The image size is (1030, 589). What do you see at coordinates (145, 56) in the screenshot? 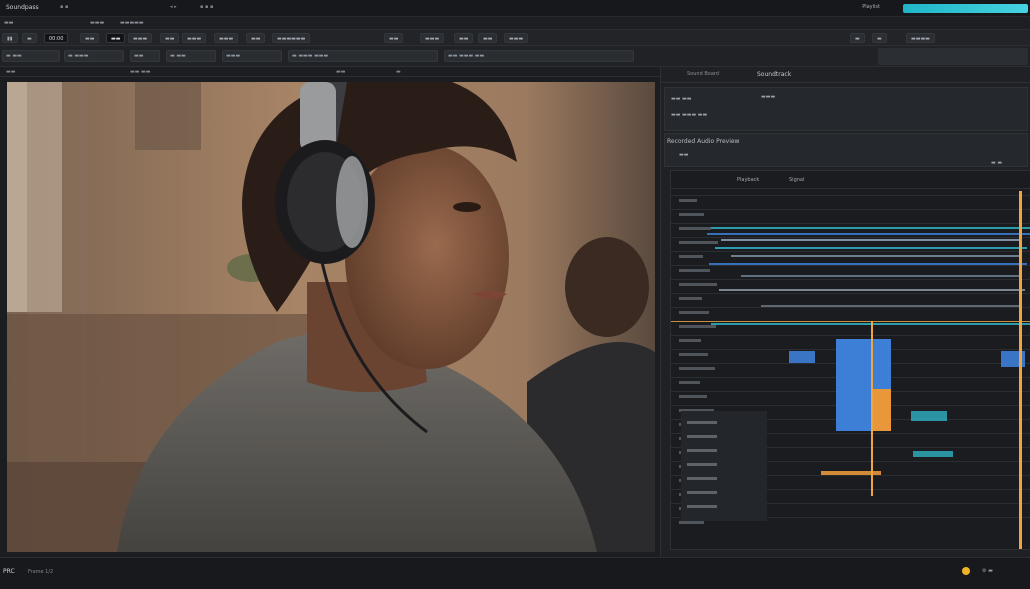
I see `property-field: ▬▬` at bounding box center [145, 56].